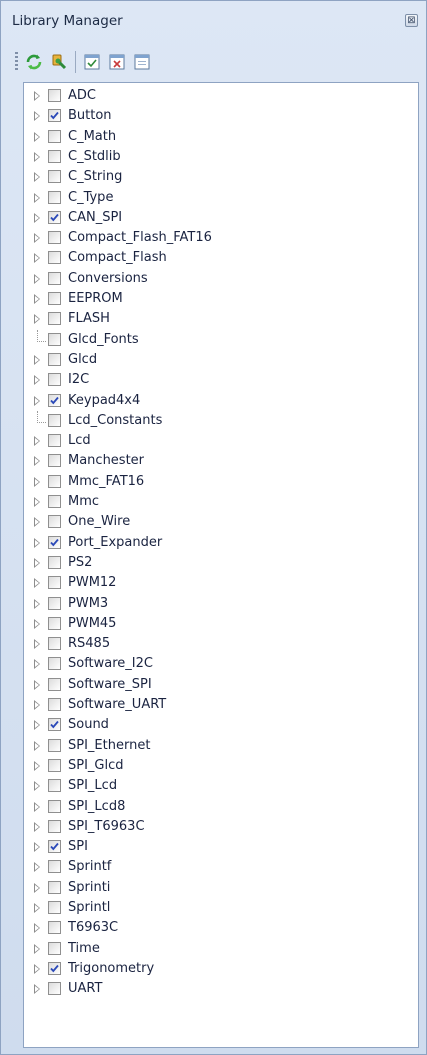 This screenshot has height=1055, width=427. I want to click on tree-row: Mmc_FAT16, so click(221, 482).